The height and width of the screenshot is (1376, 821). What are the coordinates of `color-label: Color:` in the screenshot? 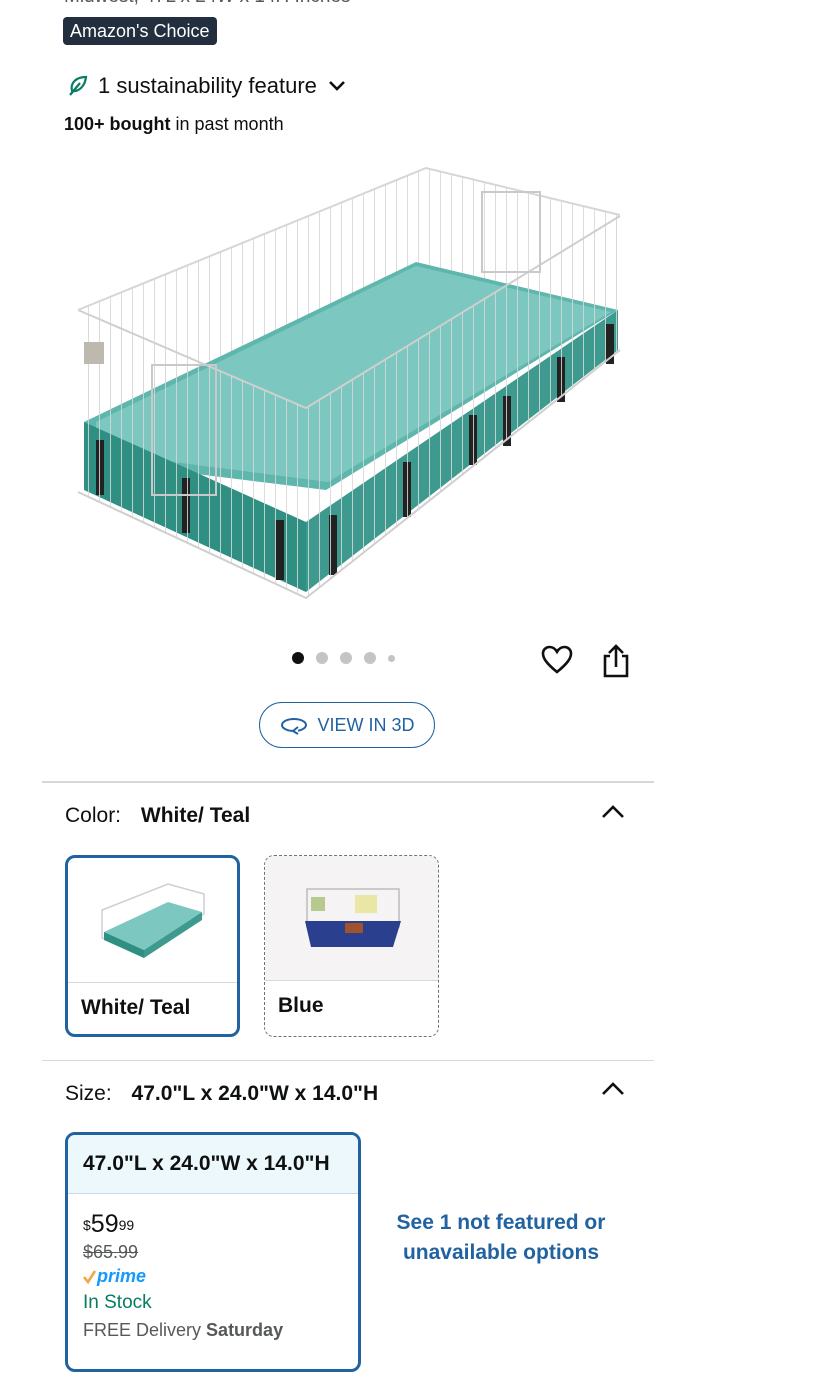 It's located at (93, 815).